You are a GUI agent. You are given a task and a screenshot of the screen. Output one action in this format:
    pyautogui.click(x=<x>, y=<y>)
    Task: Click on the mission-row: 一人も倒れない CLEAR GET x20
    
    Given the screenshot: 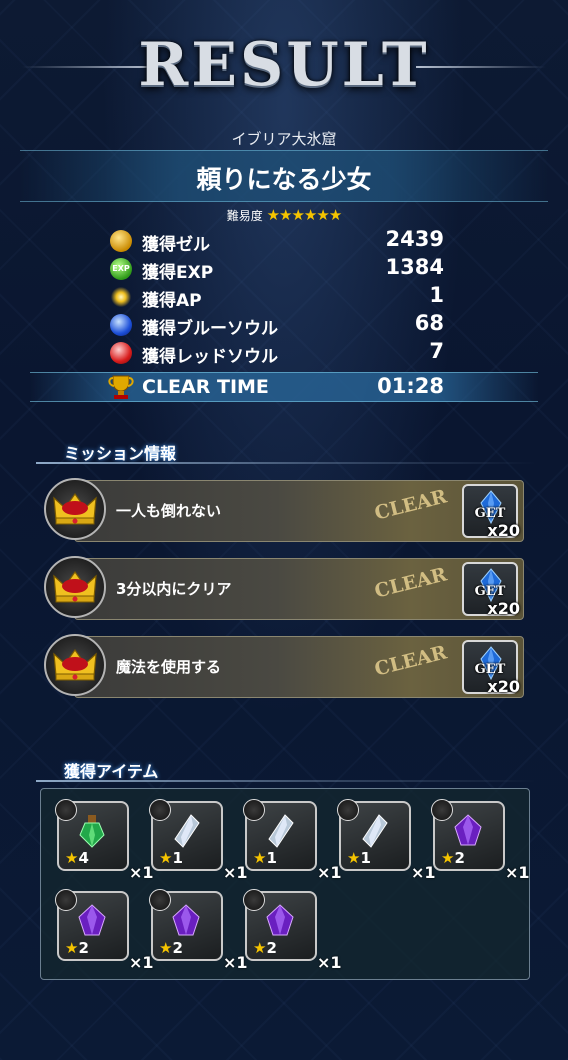 What is the action you would take?
    pyautogui.click(x=284, y=509)
    